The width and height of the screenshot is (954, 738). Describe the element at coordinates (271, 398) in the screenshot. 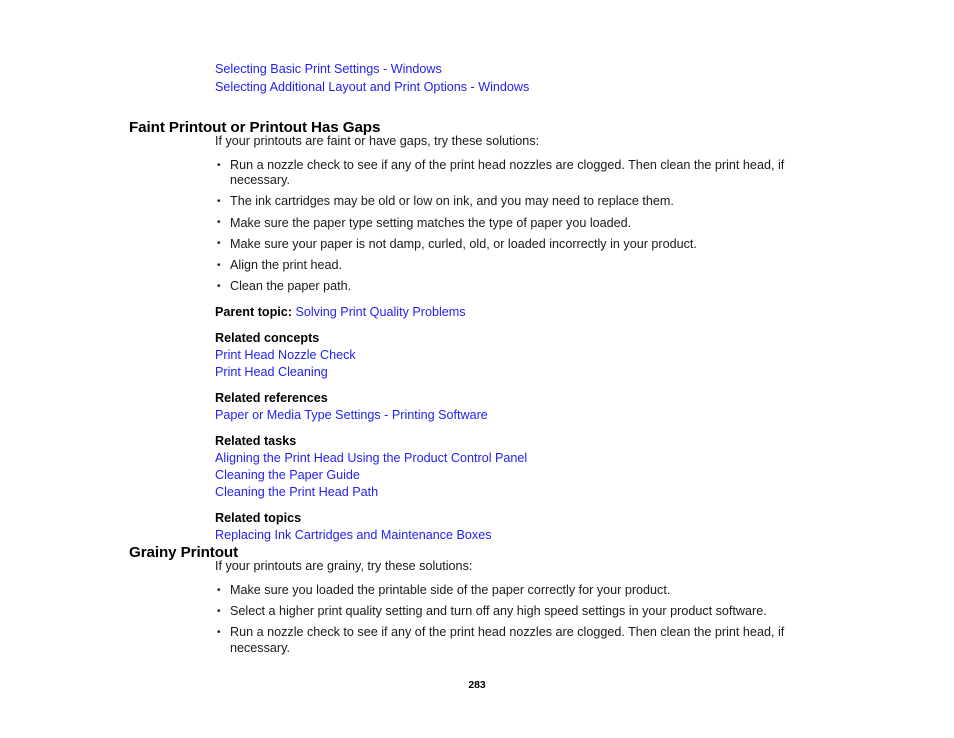

I see `related-references-title: Related references` at that location.